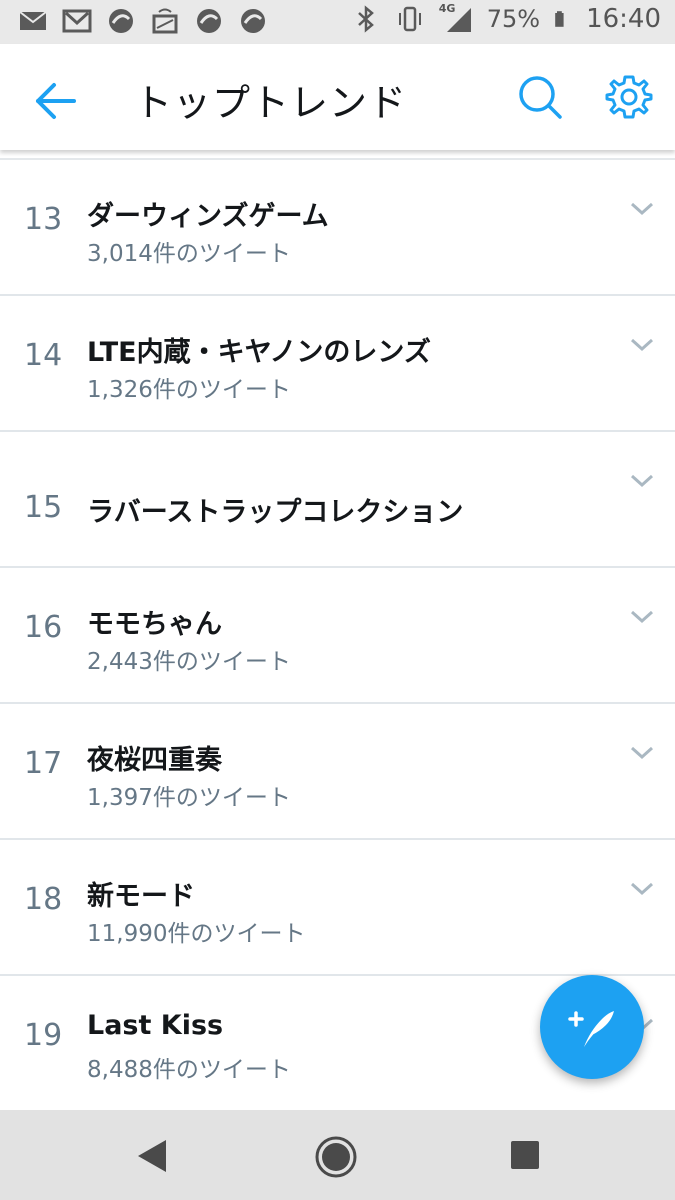  Describe the element at coordinates (337, 228) in the screenshot. I see `trend-row: 13 ダーウィンズゲーム 3,014件のツイート` at that location.